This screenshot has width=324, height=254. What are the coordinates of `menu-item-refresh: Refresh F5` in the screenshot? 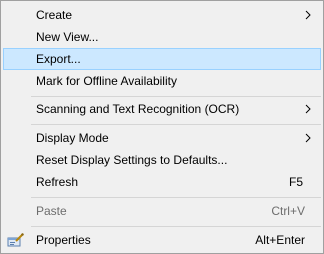 It's located at (162, 182).